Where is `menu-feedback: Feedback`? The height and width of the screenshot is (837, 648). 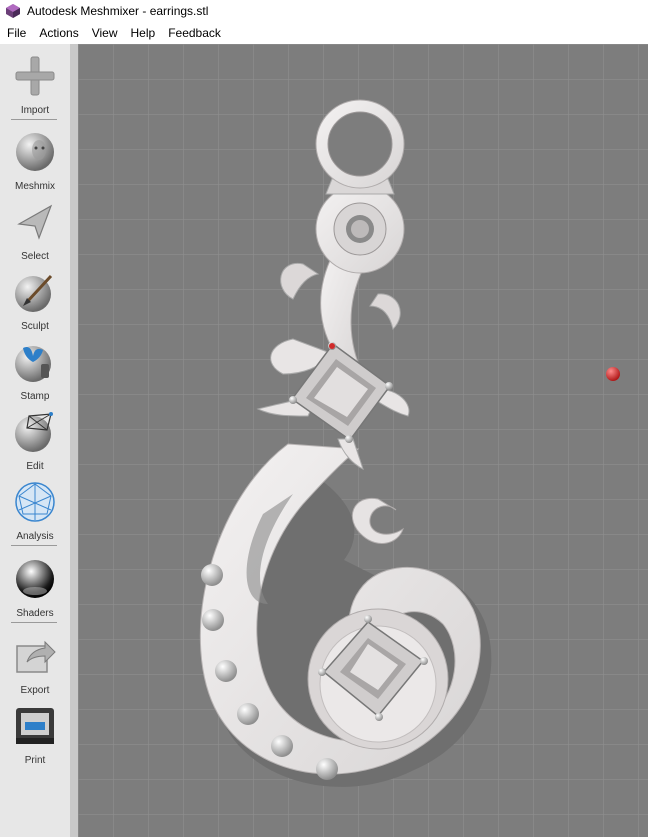 menu-feedback: Feedback is located at coordinates (194, 33).